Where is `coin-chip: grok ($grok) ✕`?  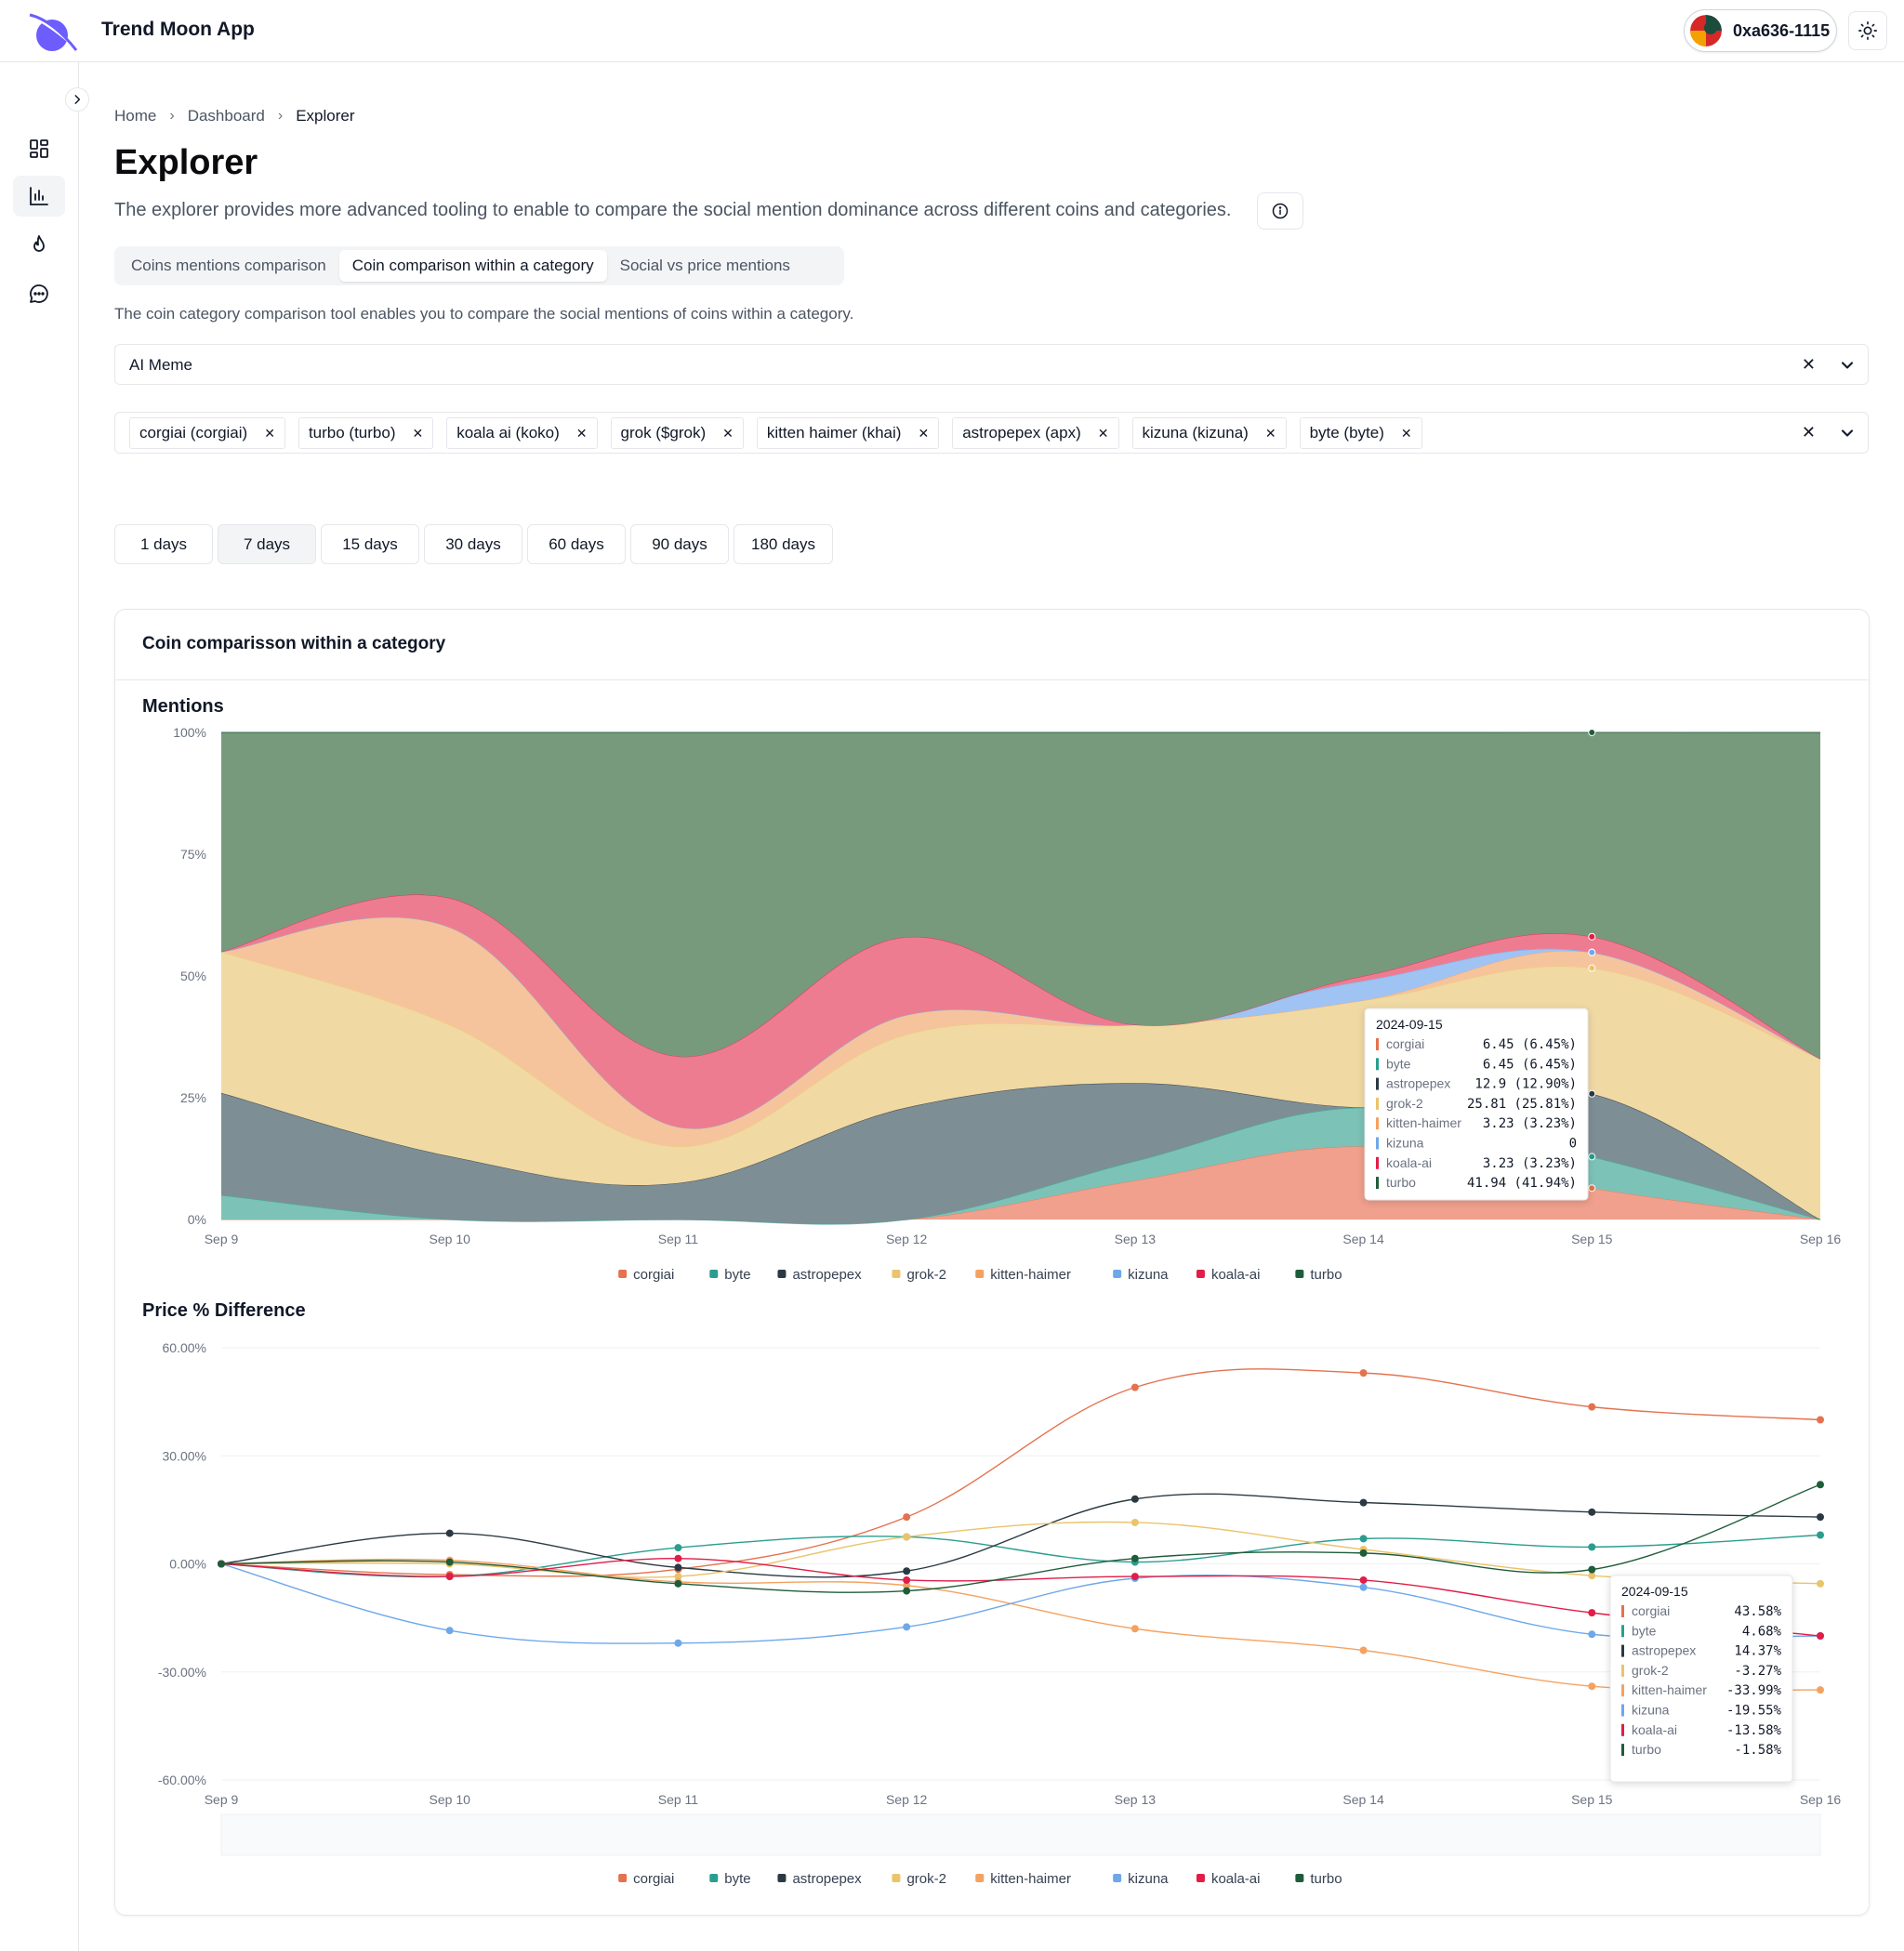 coin-chip: grok ($grok) ✕ is located at coordinates (677, 433).